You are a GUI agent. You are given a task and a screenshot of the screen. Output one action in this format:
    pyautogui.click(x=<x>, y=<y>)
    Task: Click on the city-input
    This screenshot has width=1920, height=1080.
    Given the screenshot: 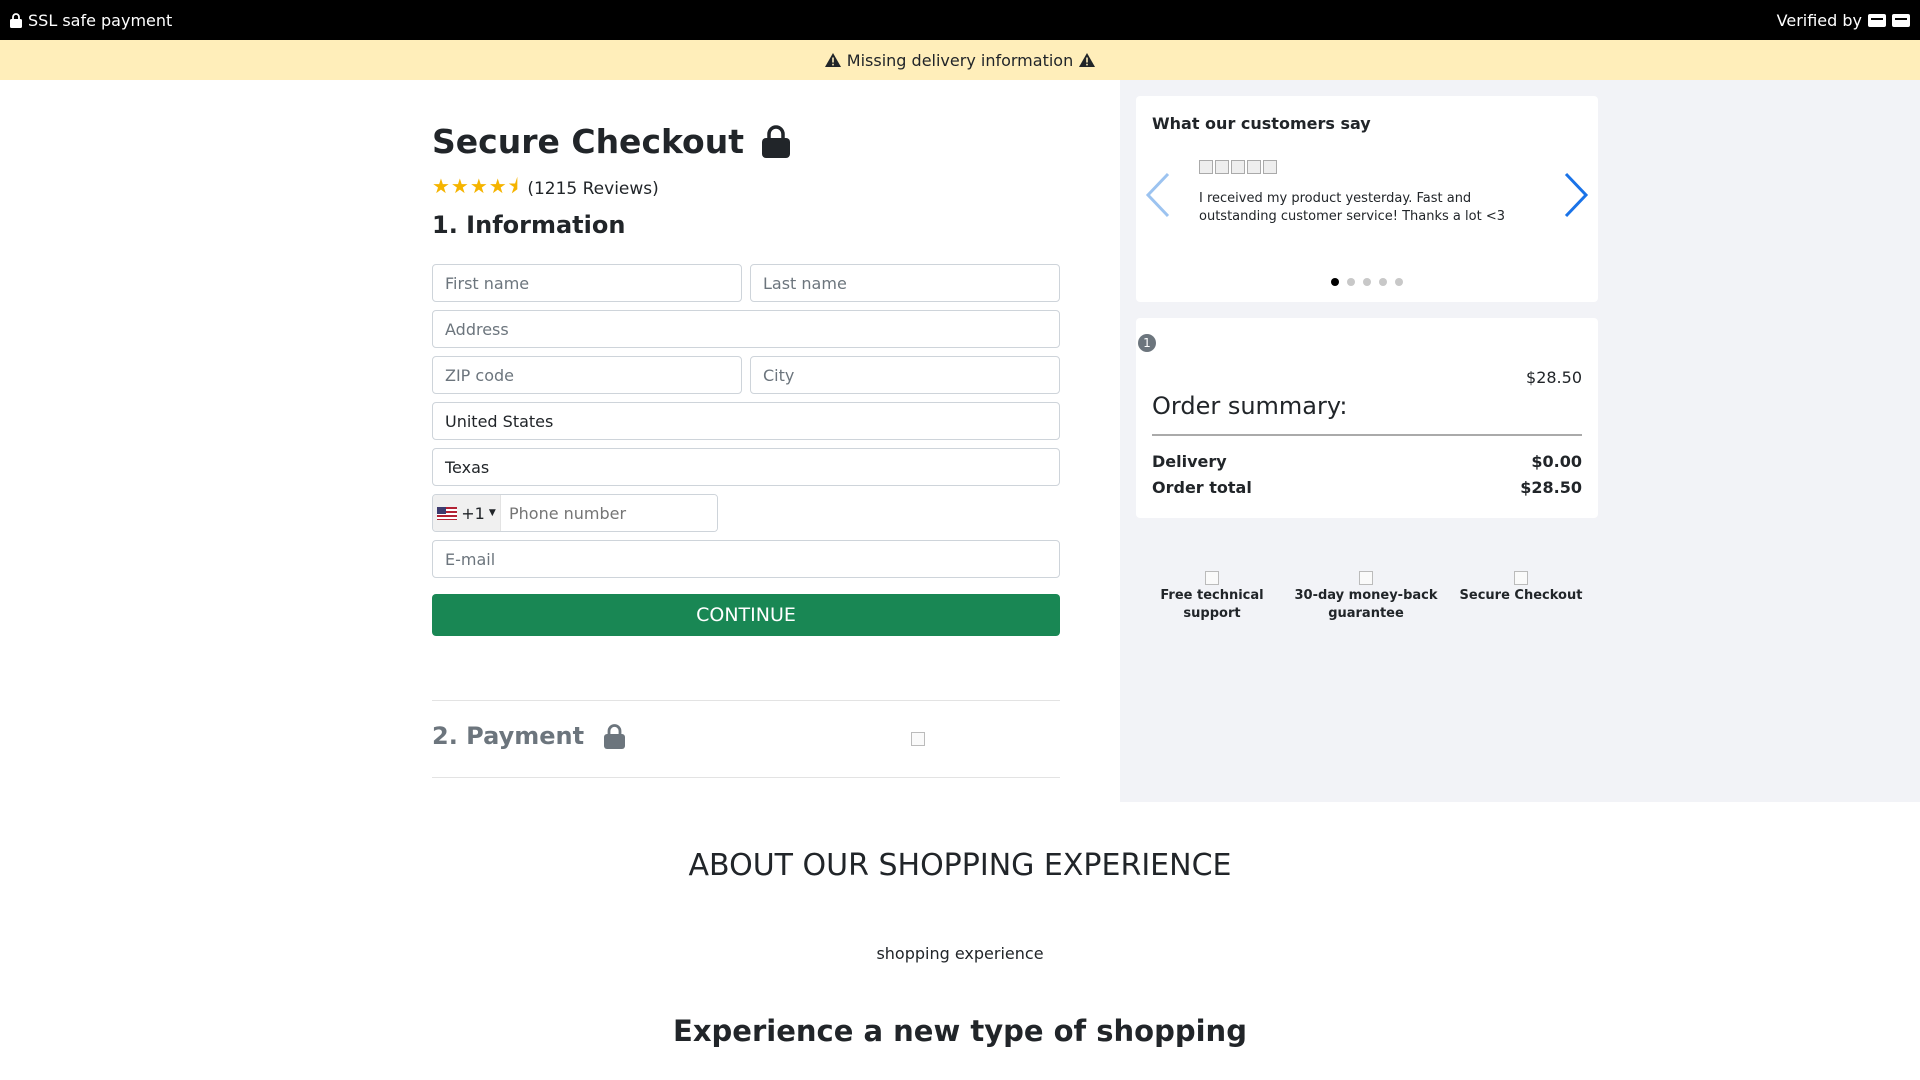 What is the action you would take?
    pyautogui.click(x=905, y=375)
    